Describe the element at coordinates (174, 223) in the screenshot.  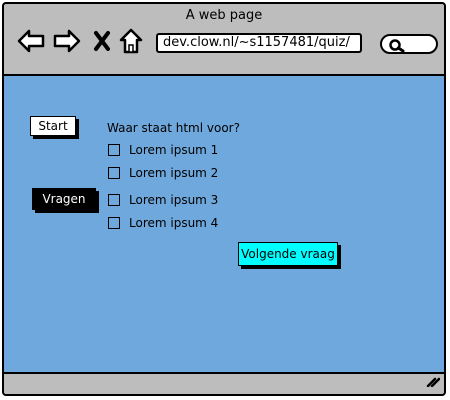
I see `answer-label: Lorem ipsum 4` at that location.